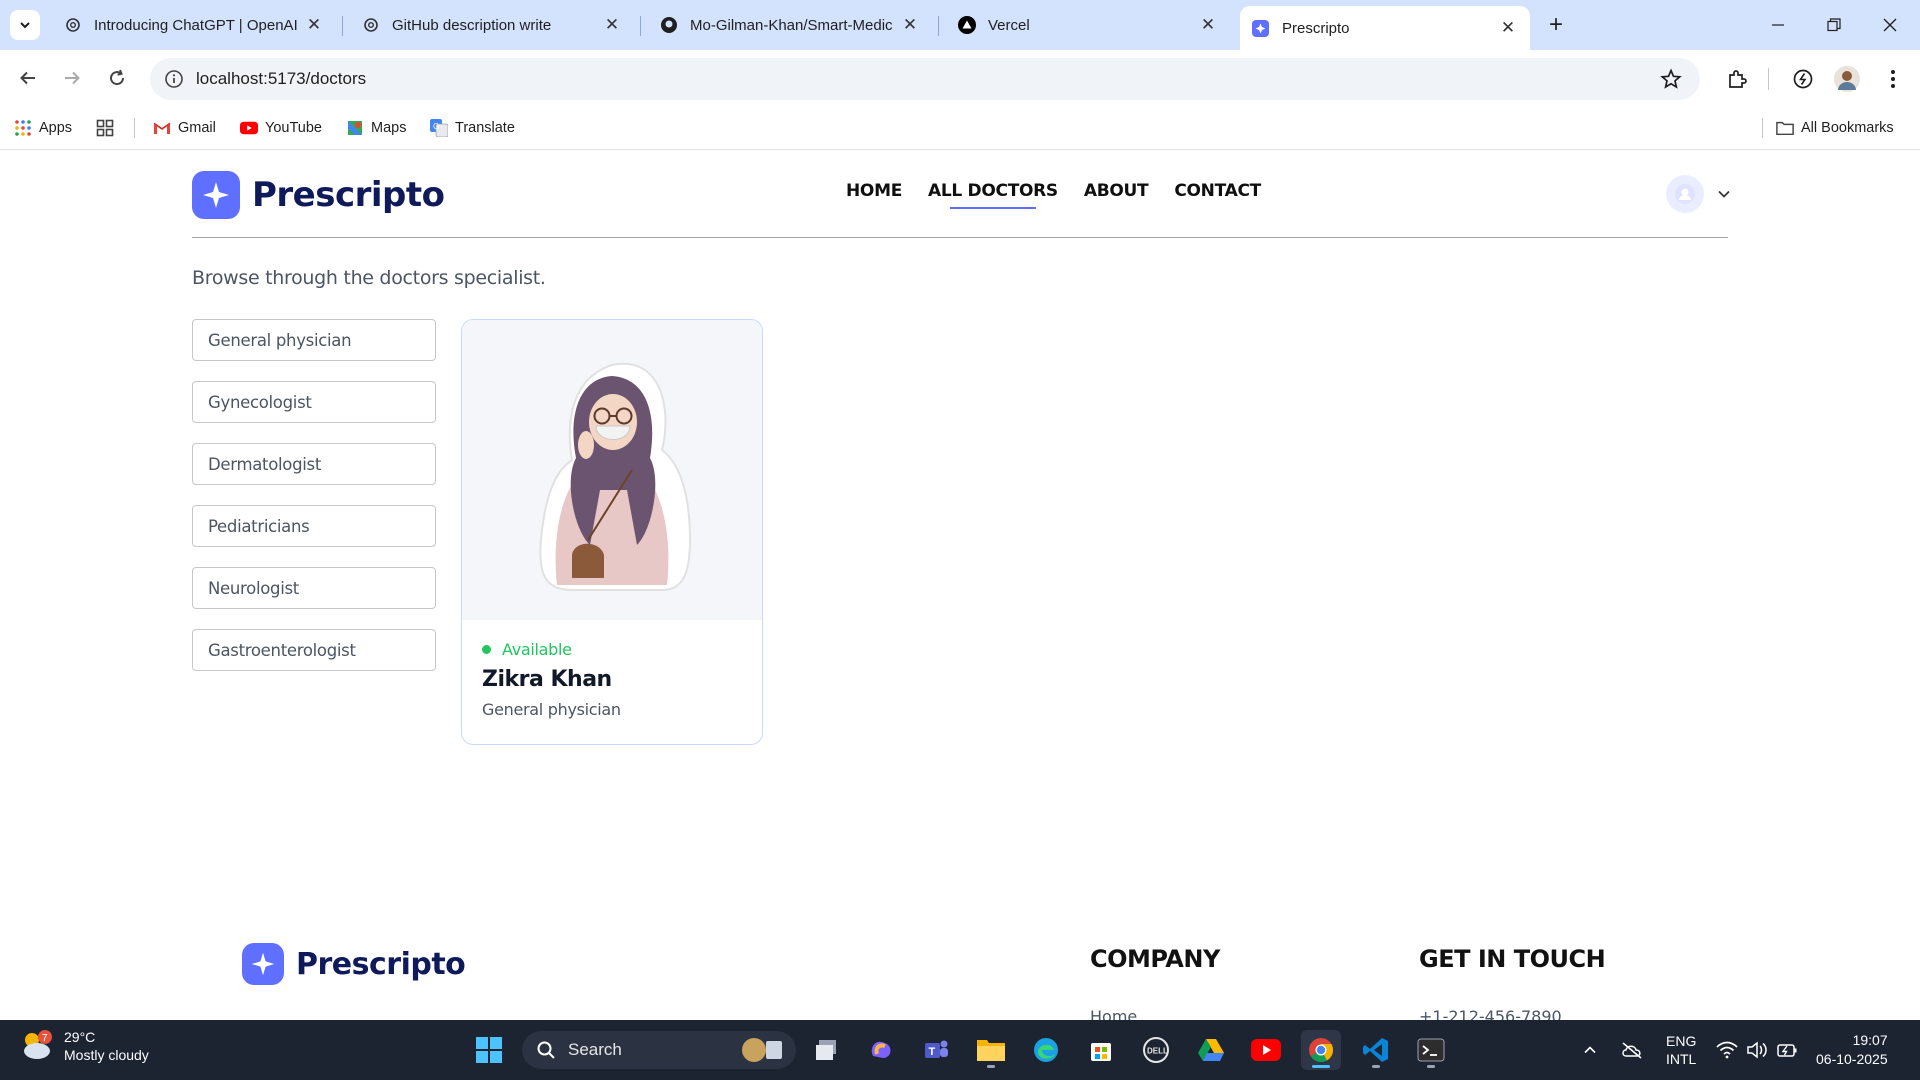 The image size is (1920, 1080). What do you see at coordinates (485, 128) in the screenshot?
I see `bookmark-label: Translate` at bounding box center [485, 128].